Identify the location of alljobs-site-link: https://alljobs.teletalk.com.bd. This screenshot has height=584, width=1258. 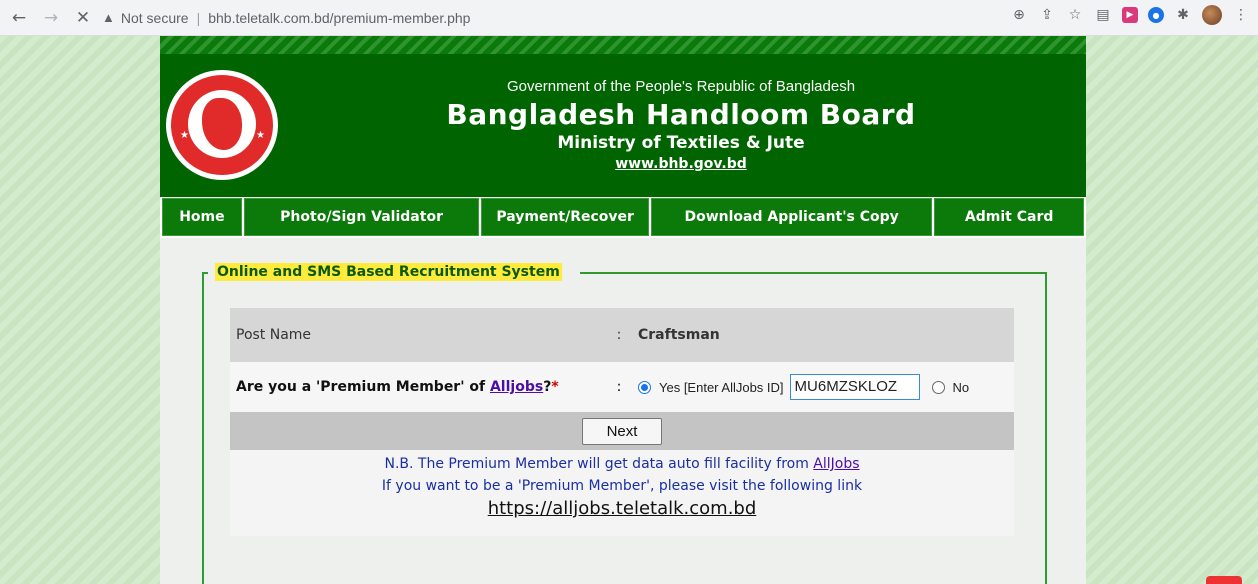
(622, 508).